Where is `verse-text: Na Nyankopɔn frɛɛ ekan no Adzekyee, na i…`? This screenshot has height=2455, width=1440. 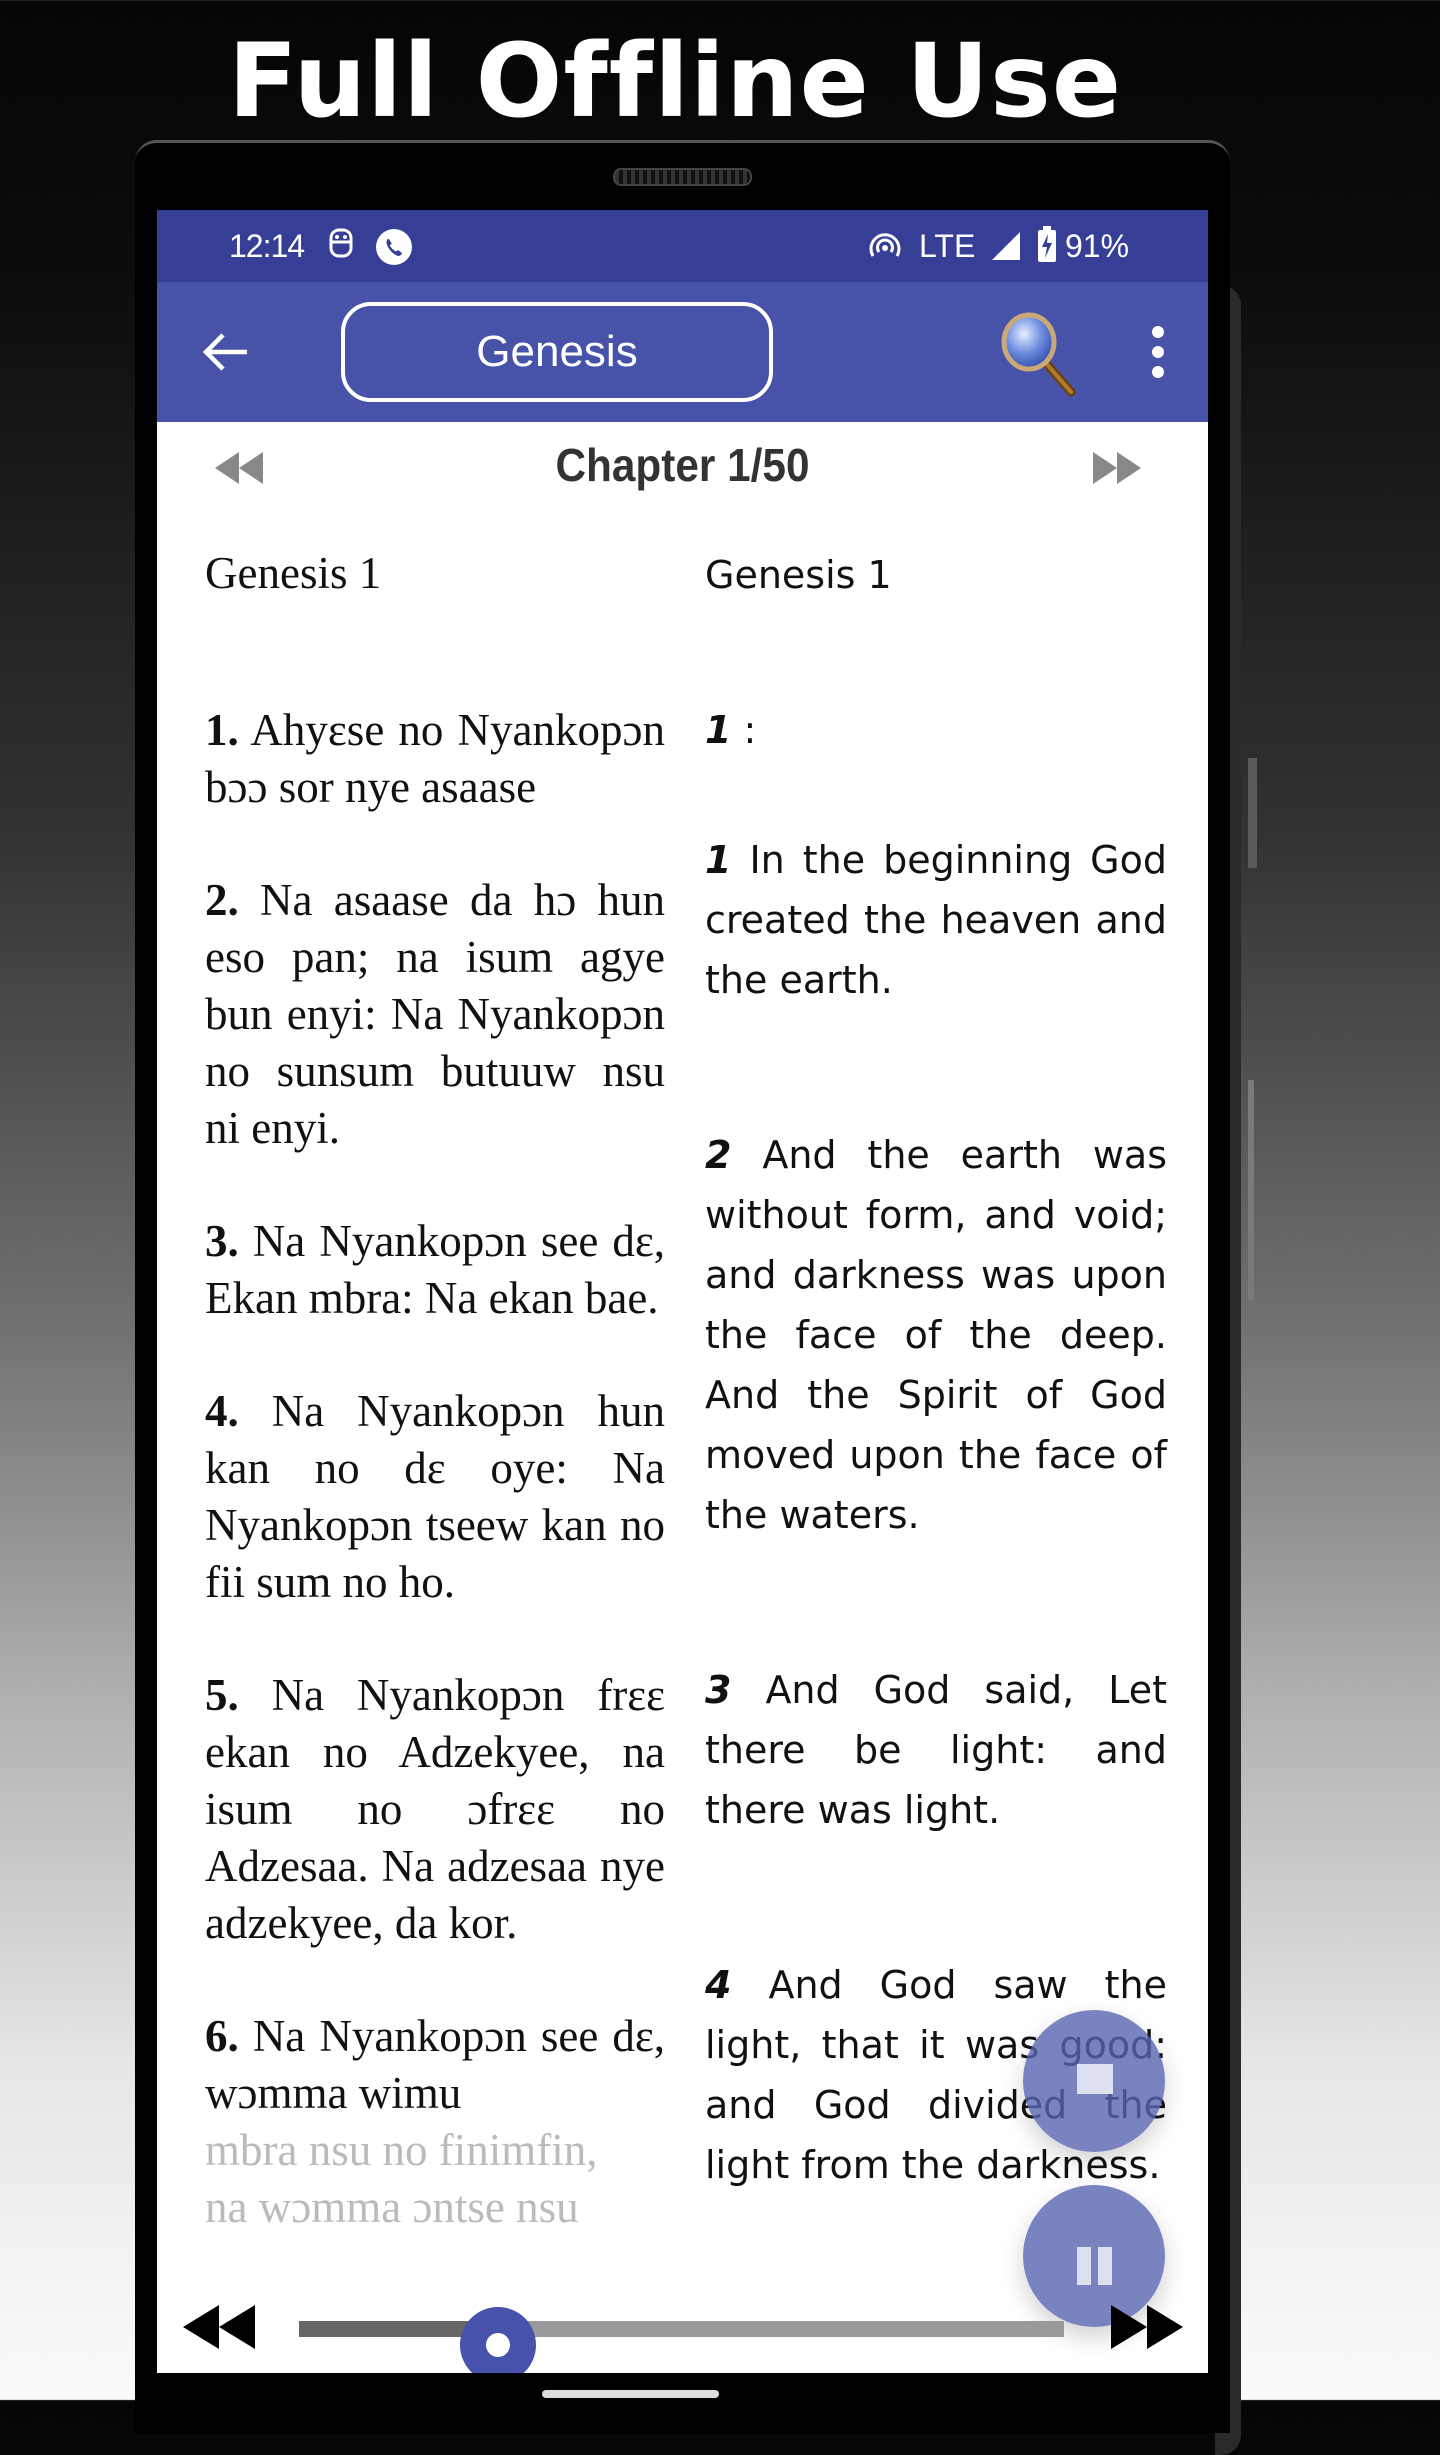 verse-text: Na Nyankopɔn frɛɛ ekan no Adzekyee, na i… is located at coordinates (435, 1809).